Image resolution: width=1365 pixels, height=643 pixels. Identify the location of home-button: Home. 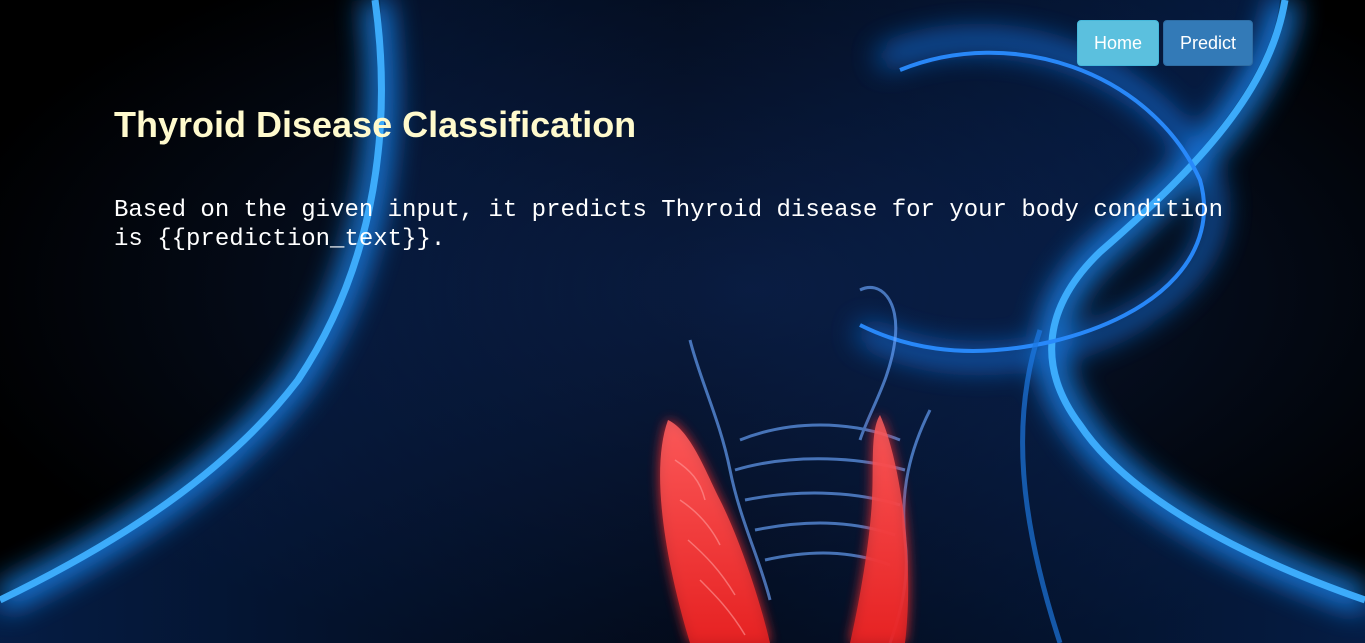
(1117, 43).